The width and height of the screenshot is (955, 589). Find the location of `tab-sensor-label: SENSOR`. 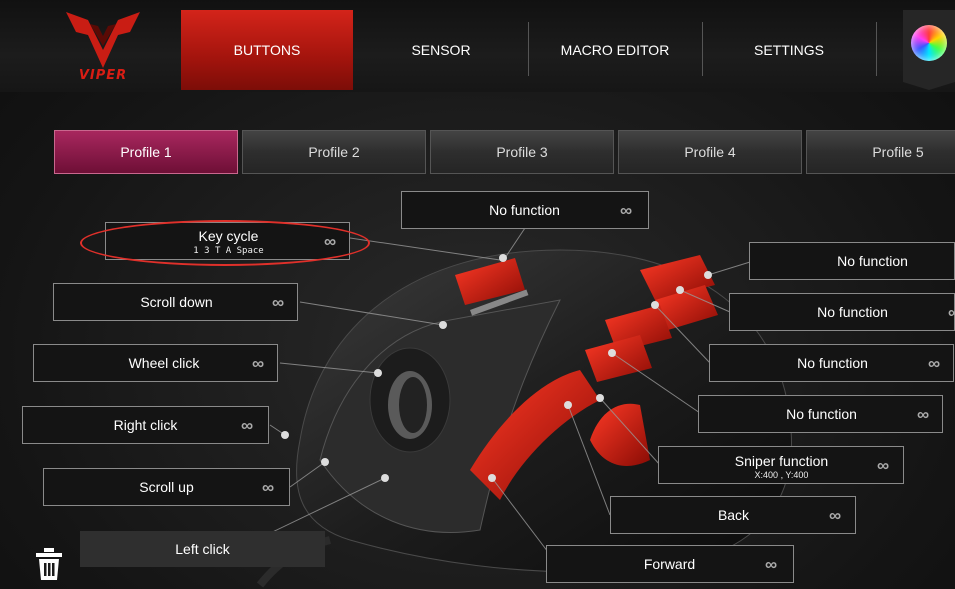

tab-sensor-label: SENSOR is located at coordinates (441, 50).